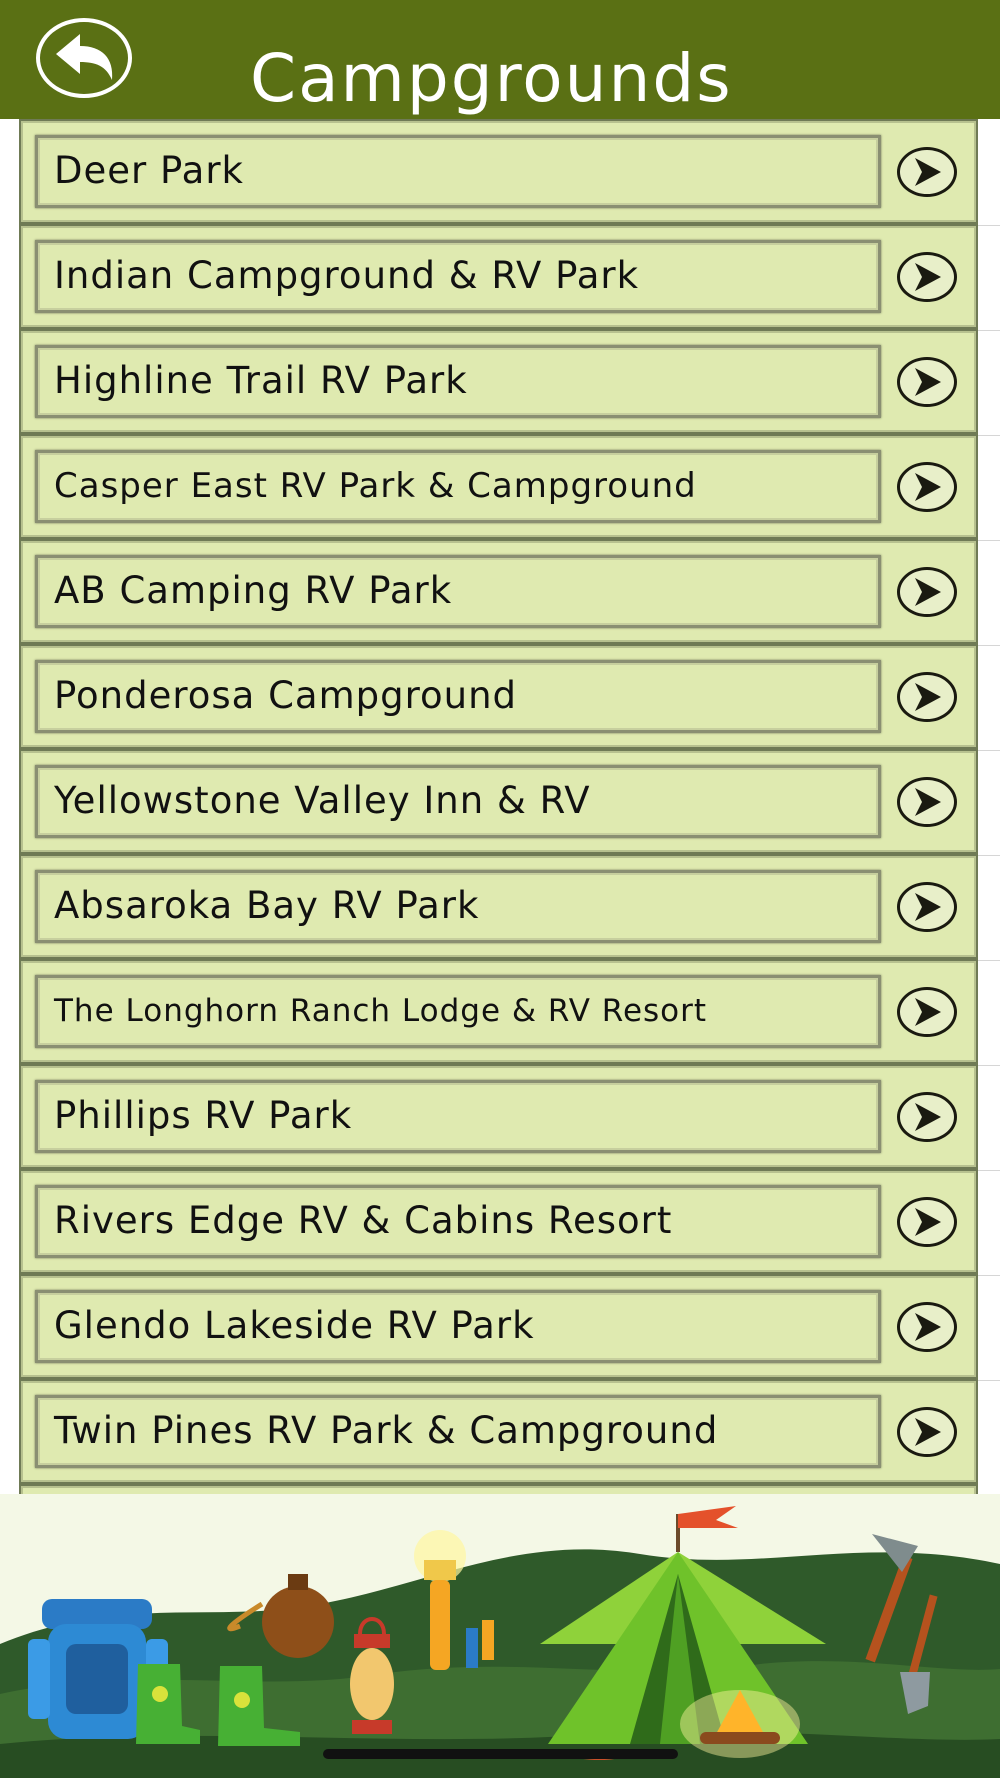 Image resolution: width=1000 pixels, height=1778 pixels. I want to click on back-button, so click(84, 58).